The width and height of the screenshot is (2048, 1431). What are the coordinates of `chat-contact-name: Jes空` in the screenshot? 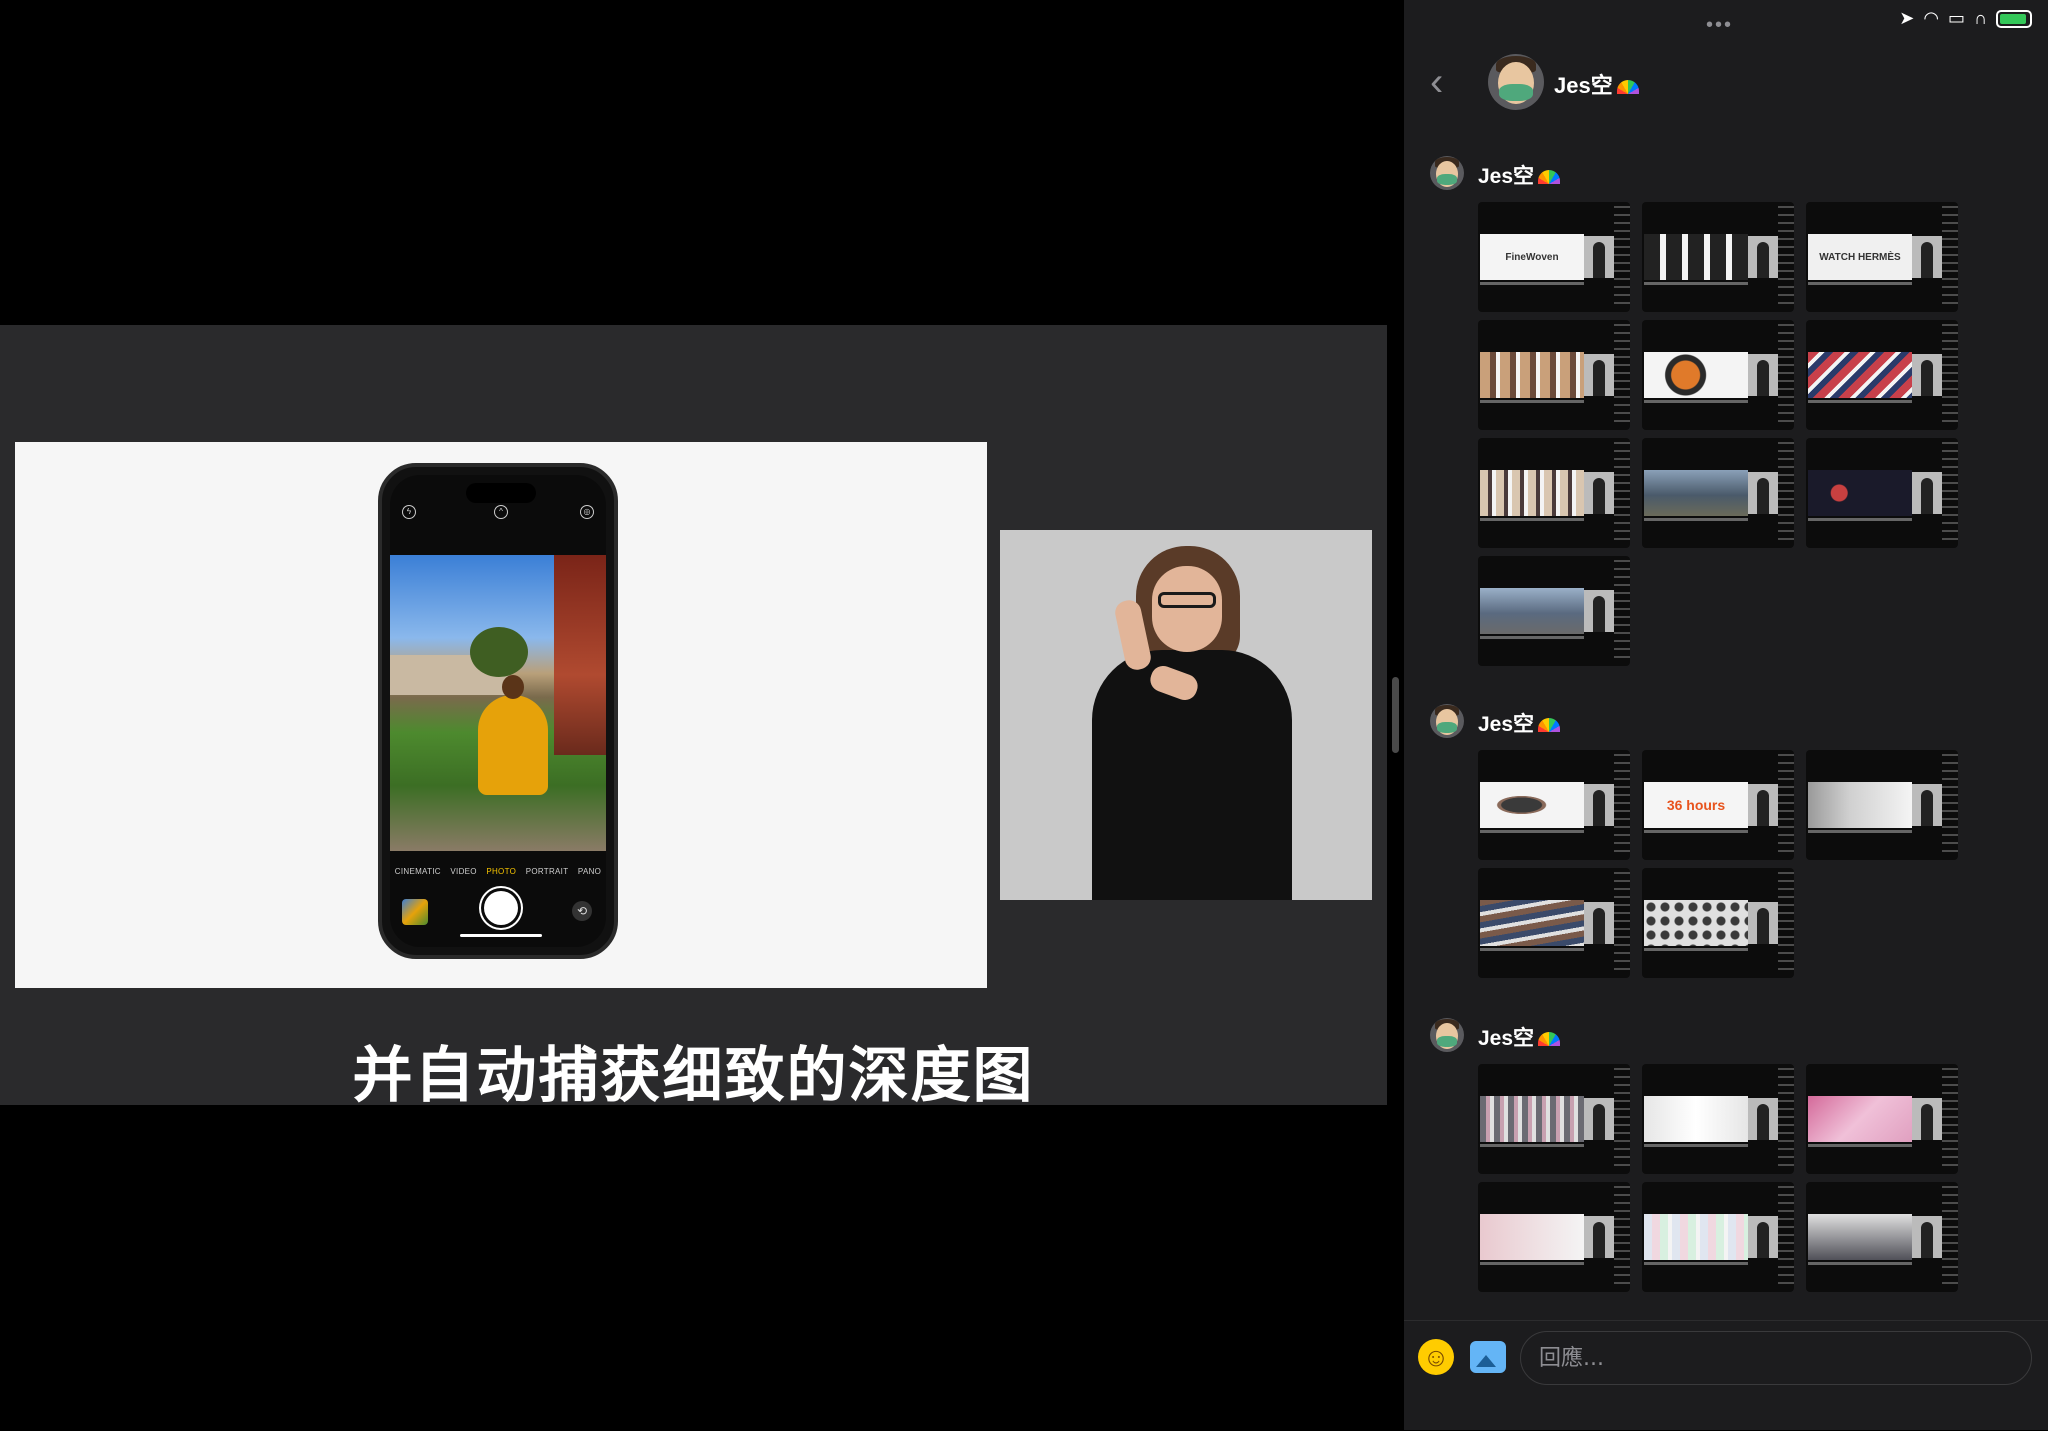 It's located at (1596, 84).